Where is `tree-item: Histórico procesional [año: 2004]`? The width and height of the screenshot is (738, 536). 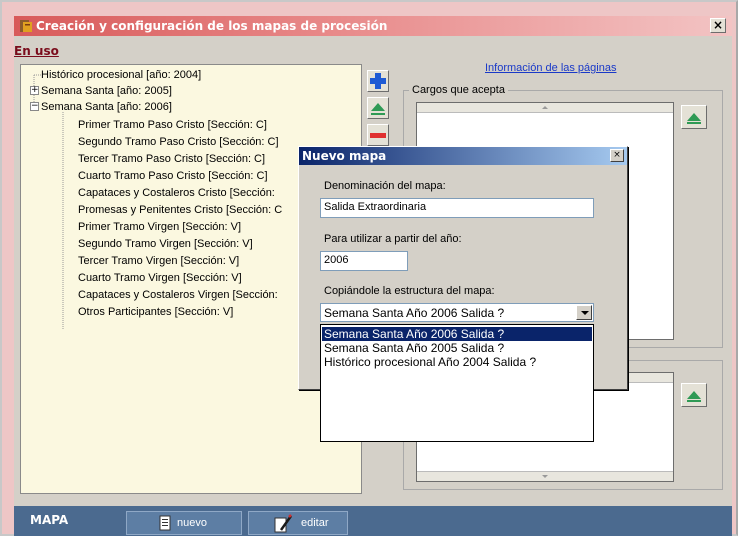
tree-item: Histórico procesional [año: 2004] is located at coordinates (121, 75).